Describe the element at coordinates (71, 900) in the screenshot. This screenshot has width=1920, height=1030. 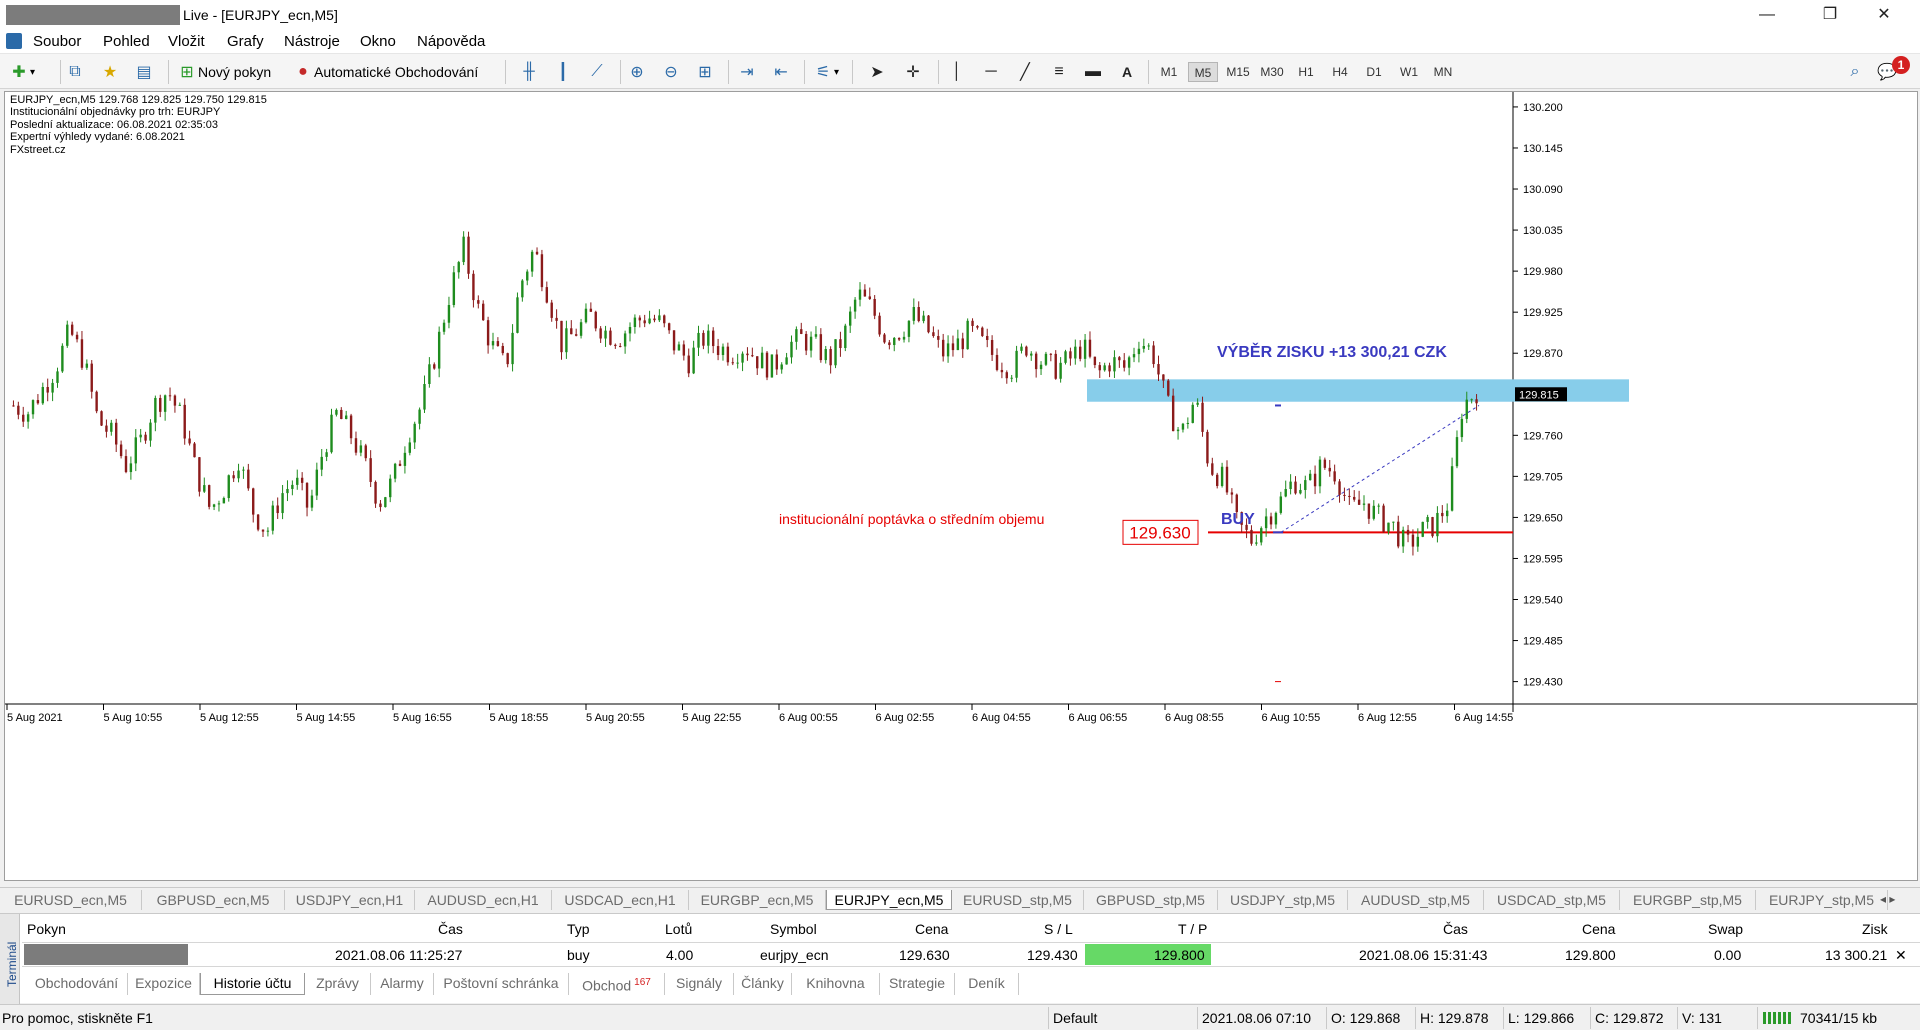
I see `symbol-tab: EURUSD_ecn,M5` at that location.